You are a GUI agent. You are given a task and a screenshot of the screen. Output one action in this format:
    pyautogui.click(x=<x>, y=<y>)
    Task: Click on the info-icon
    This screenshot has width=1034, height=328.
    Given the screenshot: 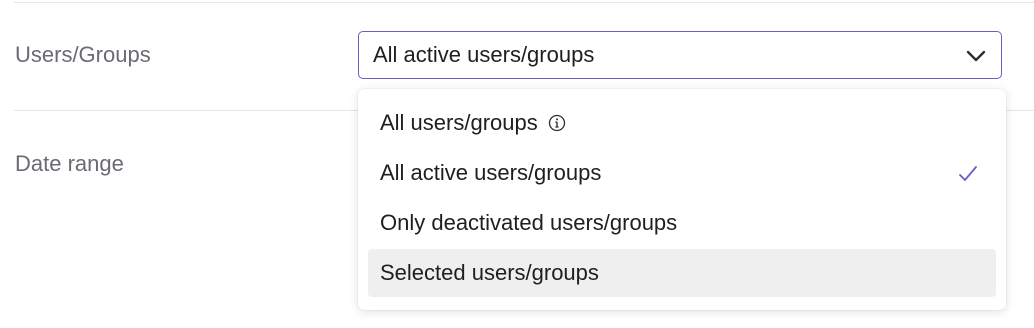 What is the action you would take?
    pyautogui.click(x=557, y=123)
    